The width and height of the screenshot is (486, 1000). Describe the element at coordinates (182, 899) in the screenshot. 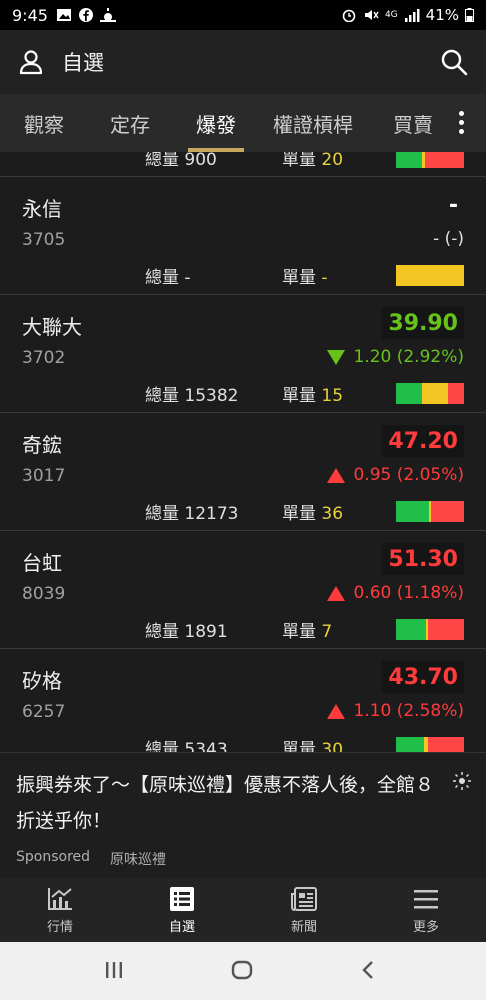

I see `list-icon` at that location.